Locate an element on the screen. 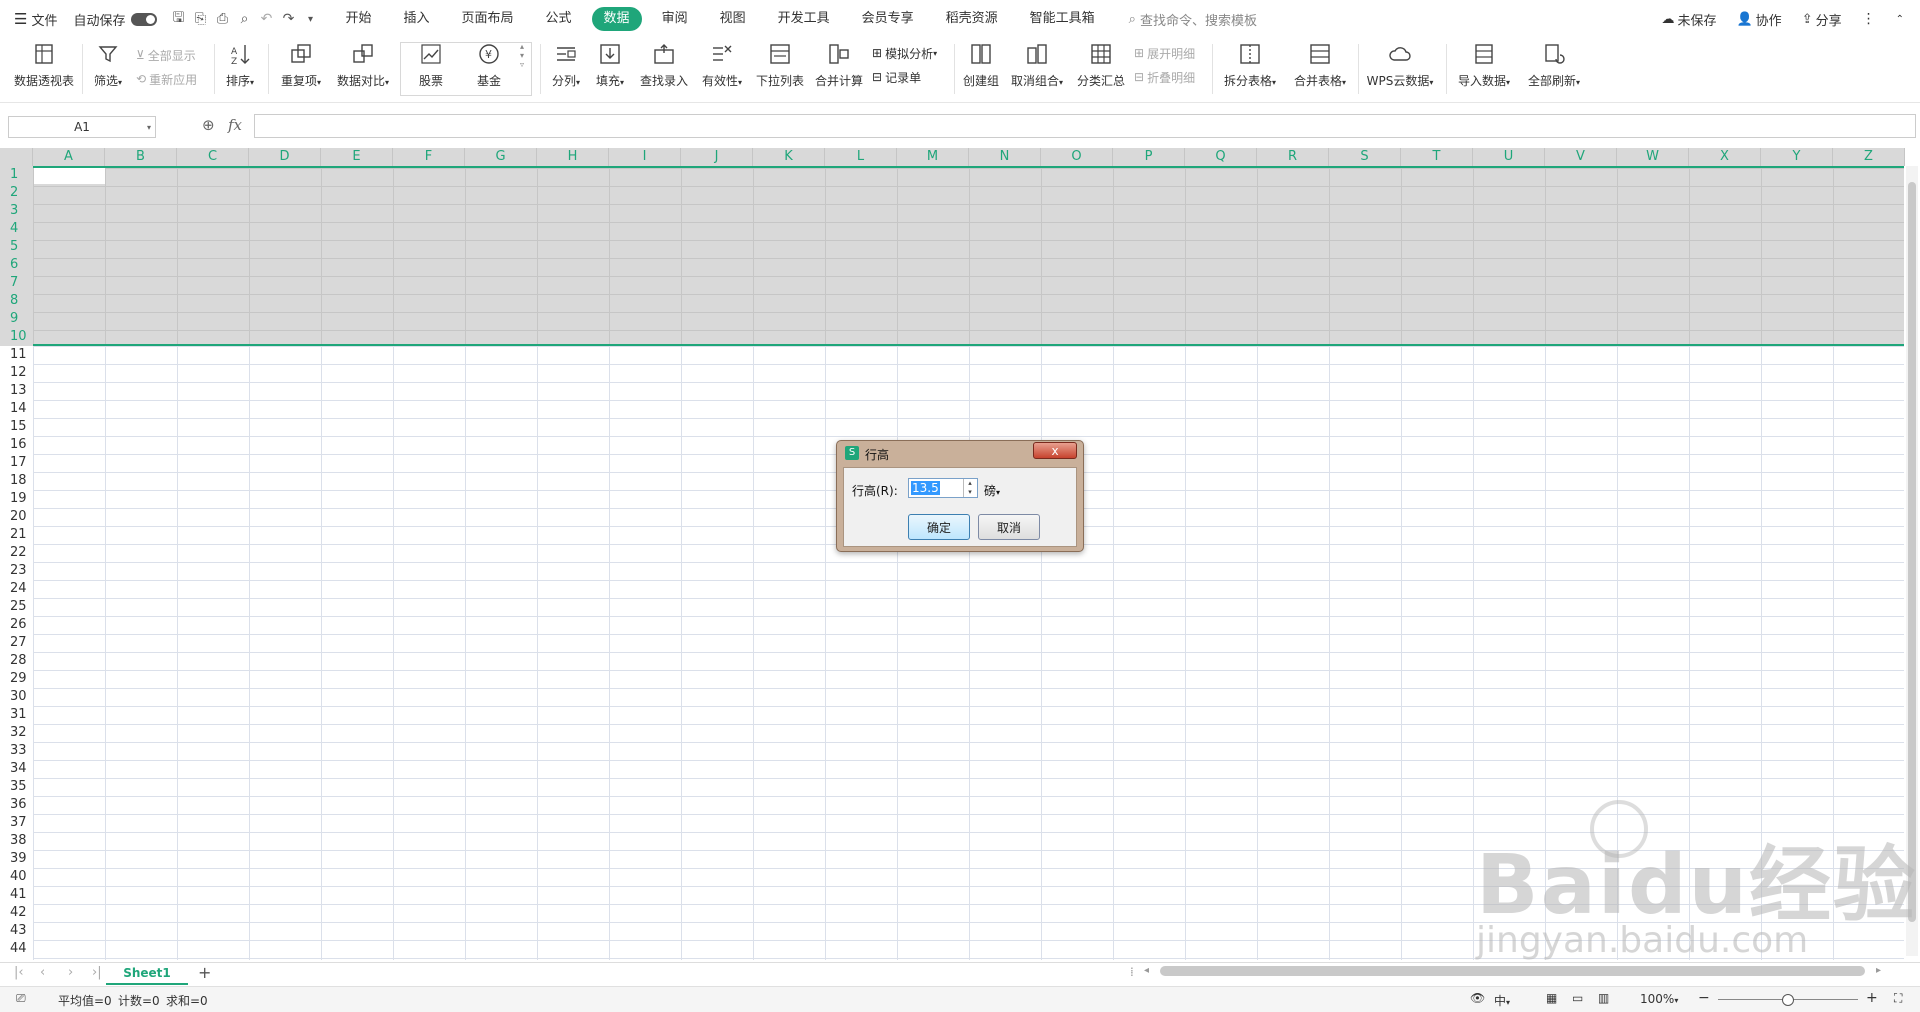  column-header: C is located at coordinates (213, 157).